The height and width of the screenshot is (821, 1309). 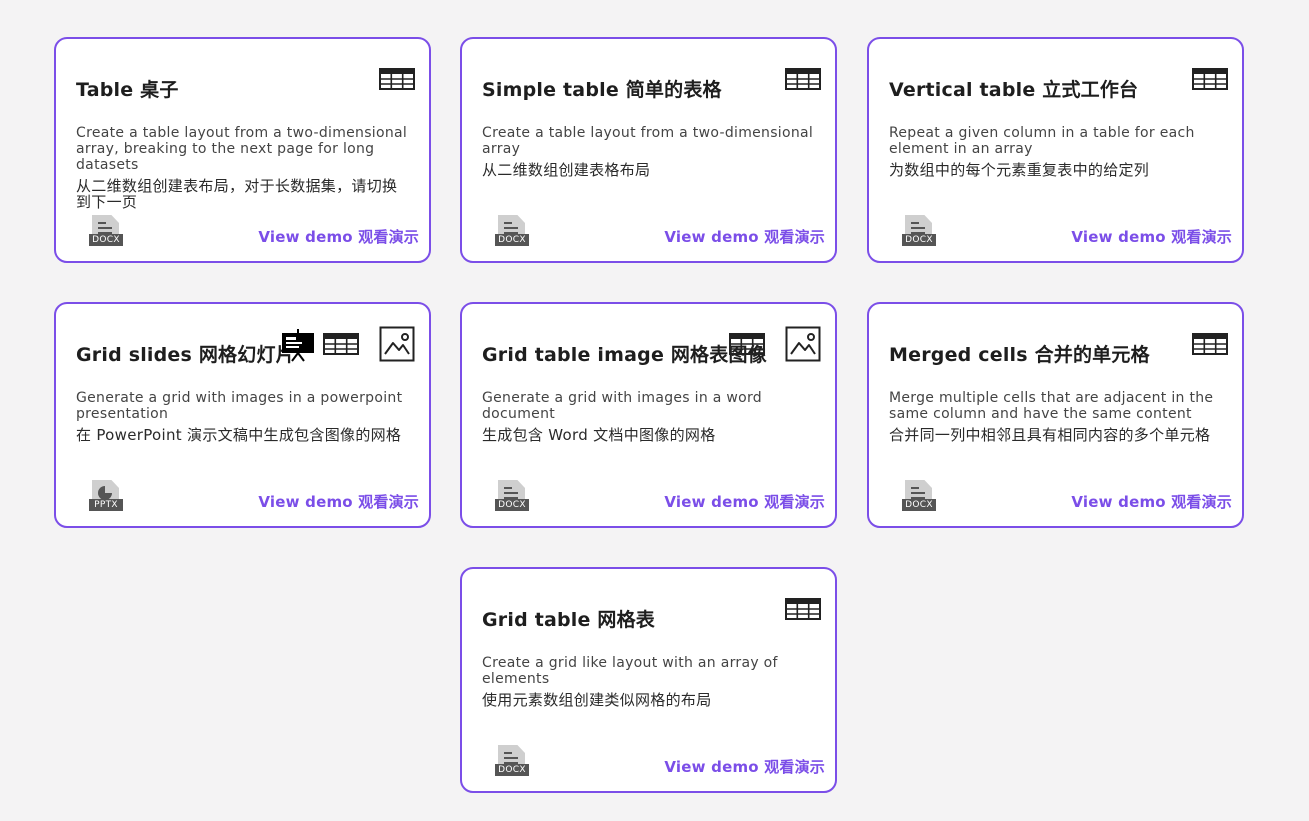 What do you see at coordinates (106, 505) in the screenshot?
I see `file-format-label: PPTX` at bounding box center [106, 505].